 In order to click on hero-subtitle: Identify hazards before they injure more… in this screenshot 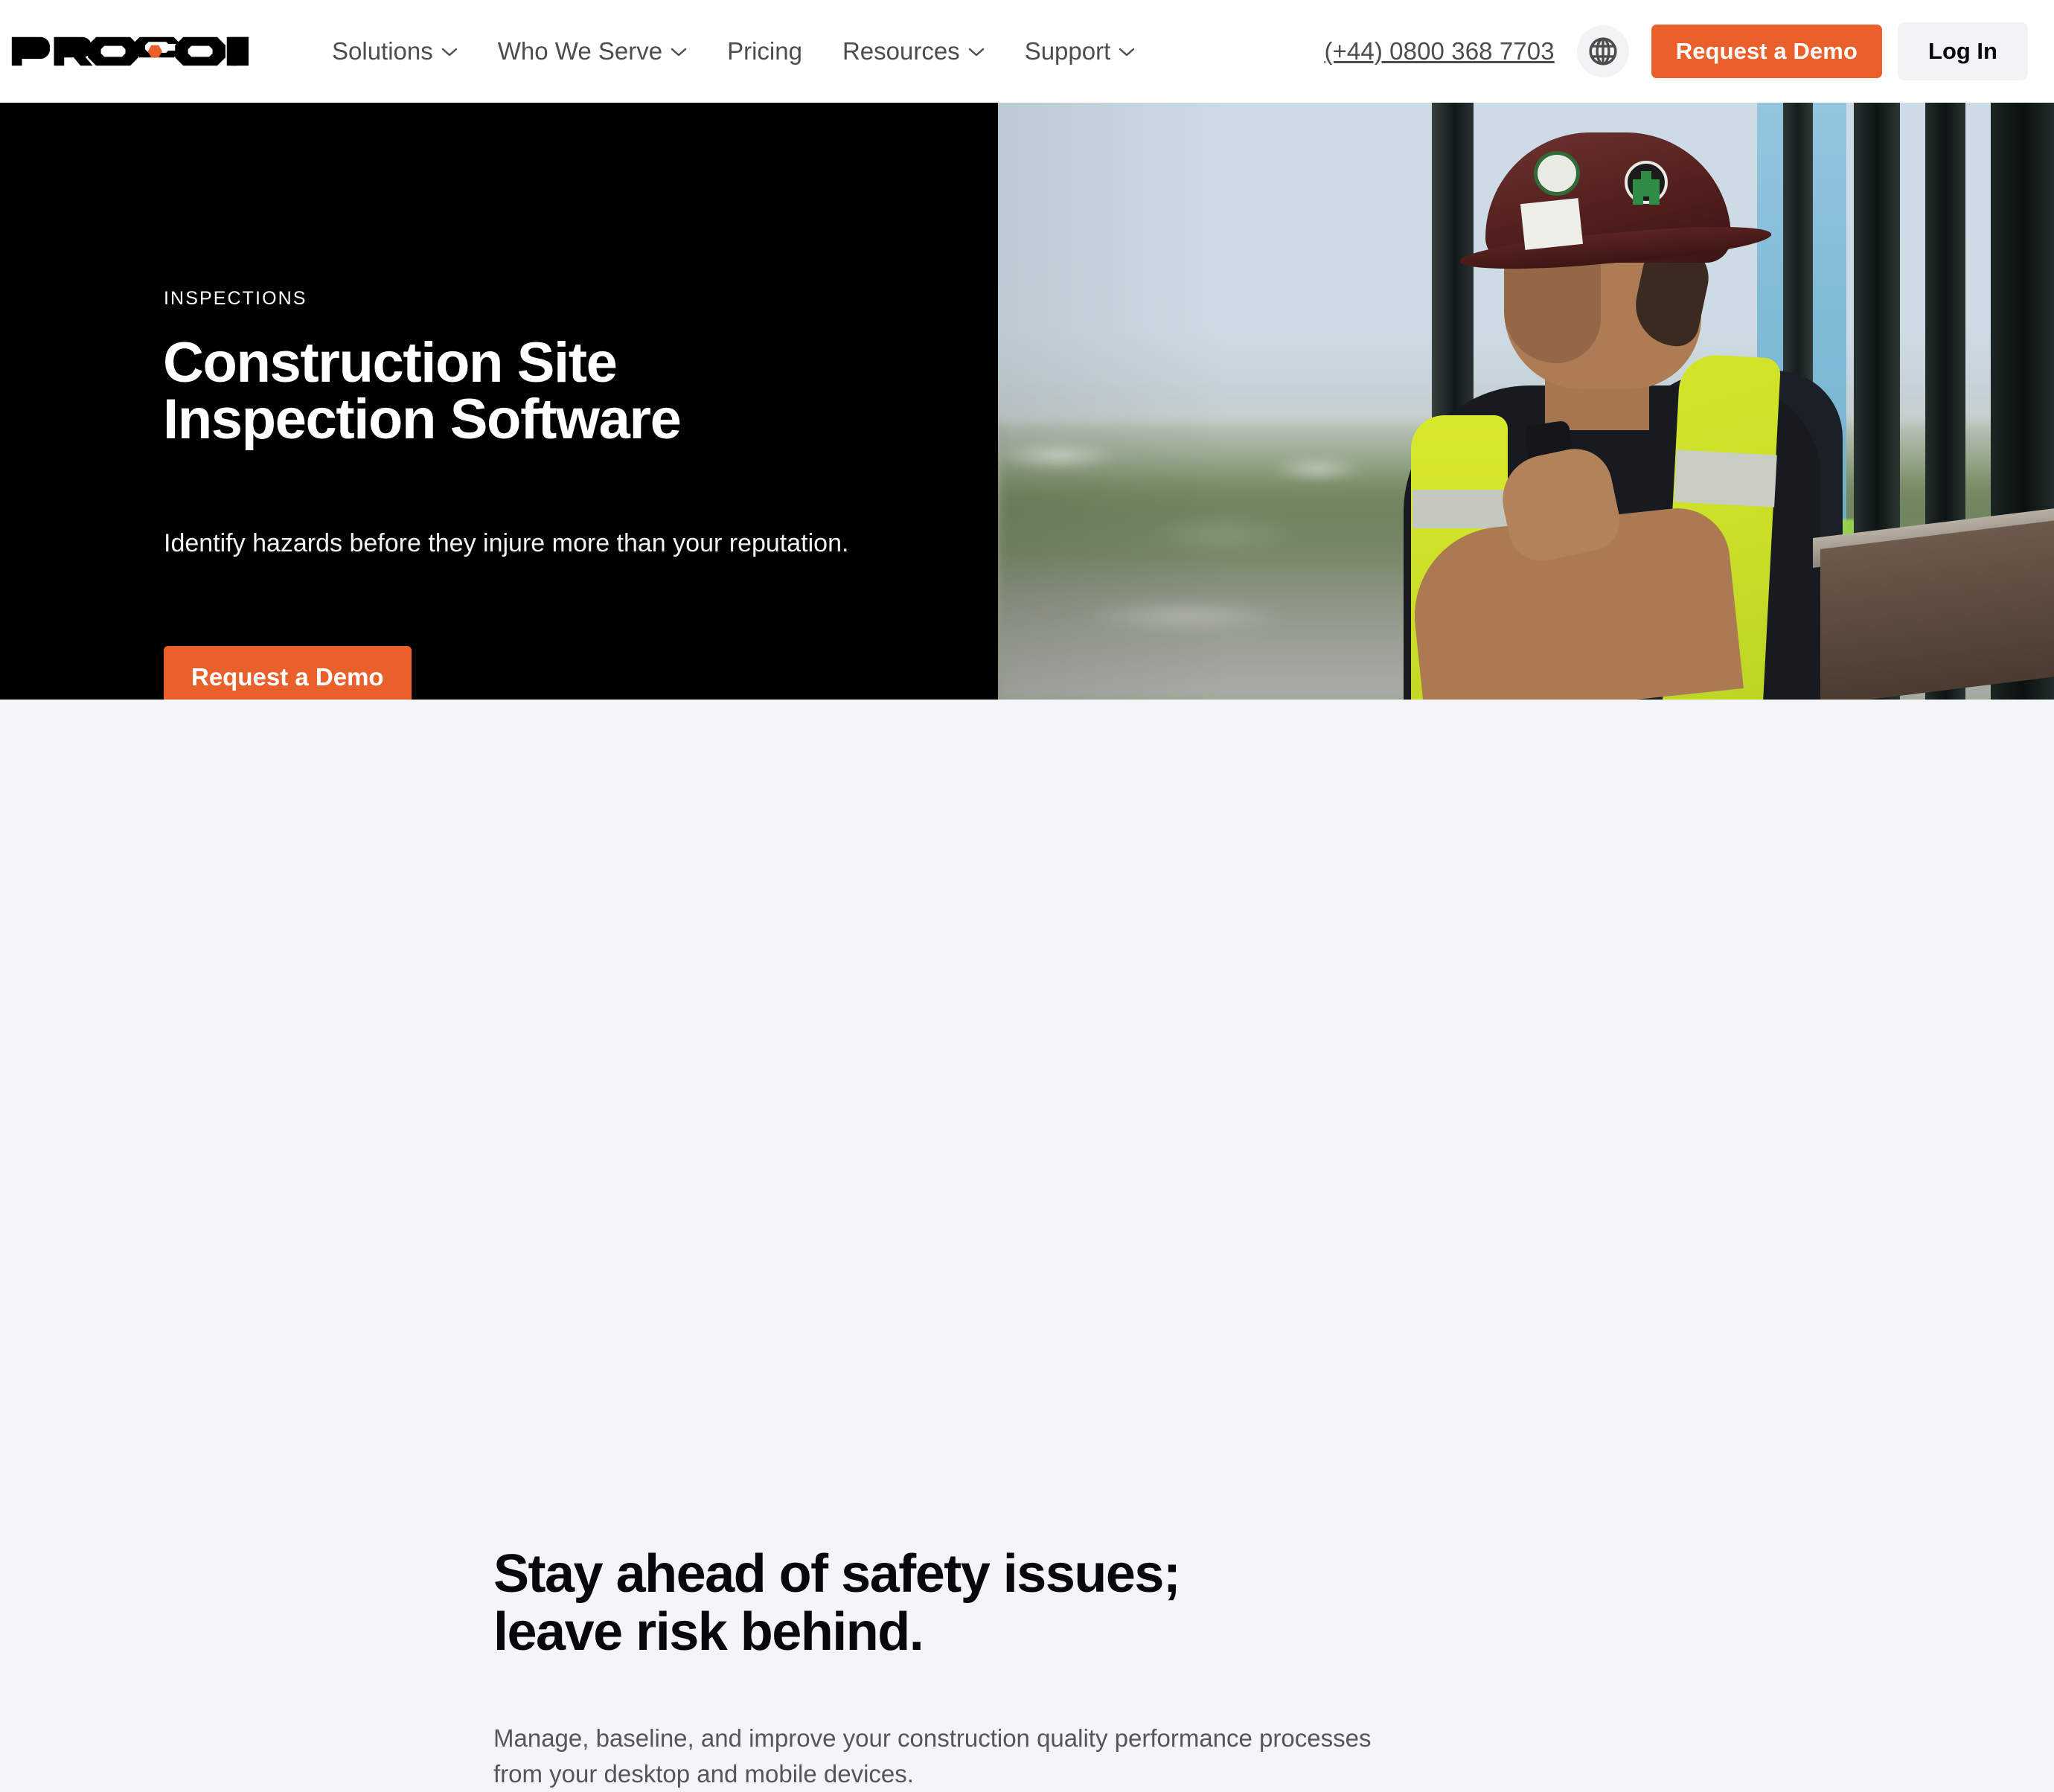, I will do `click(506, 543)`.